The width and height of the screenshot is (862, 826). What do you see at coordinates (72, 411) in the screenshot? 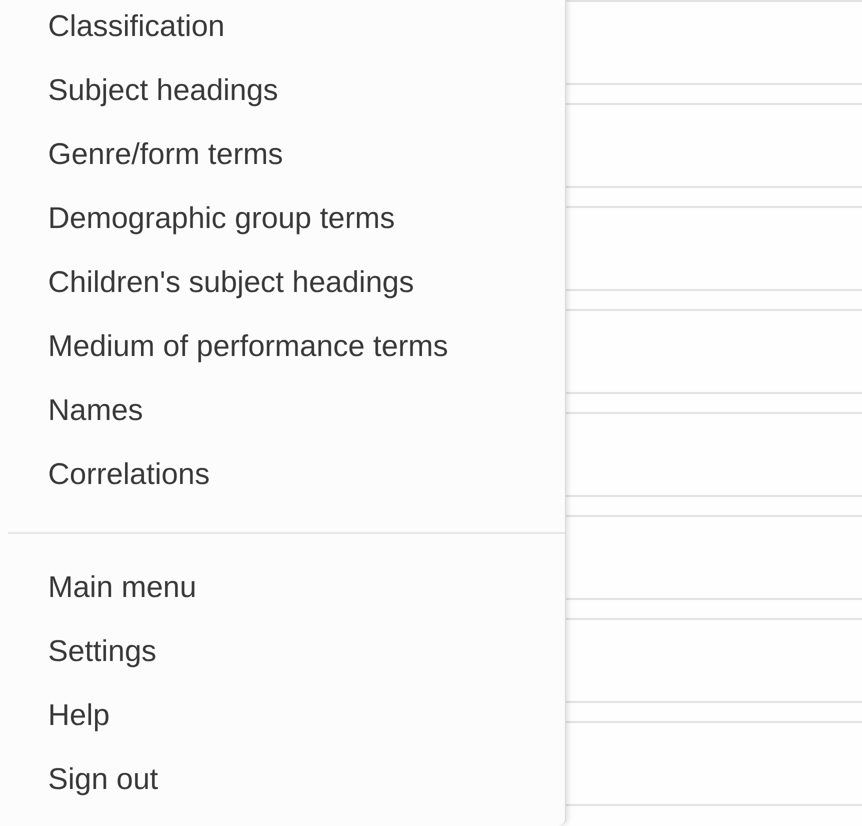
I see `menu-item: Names` at bounding box center [72, 411].